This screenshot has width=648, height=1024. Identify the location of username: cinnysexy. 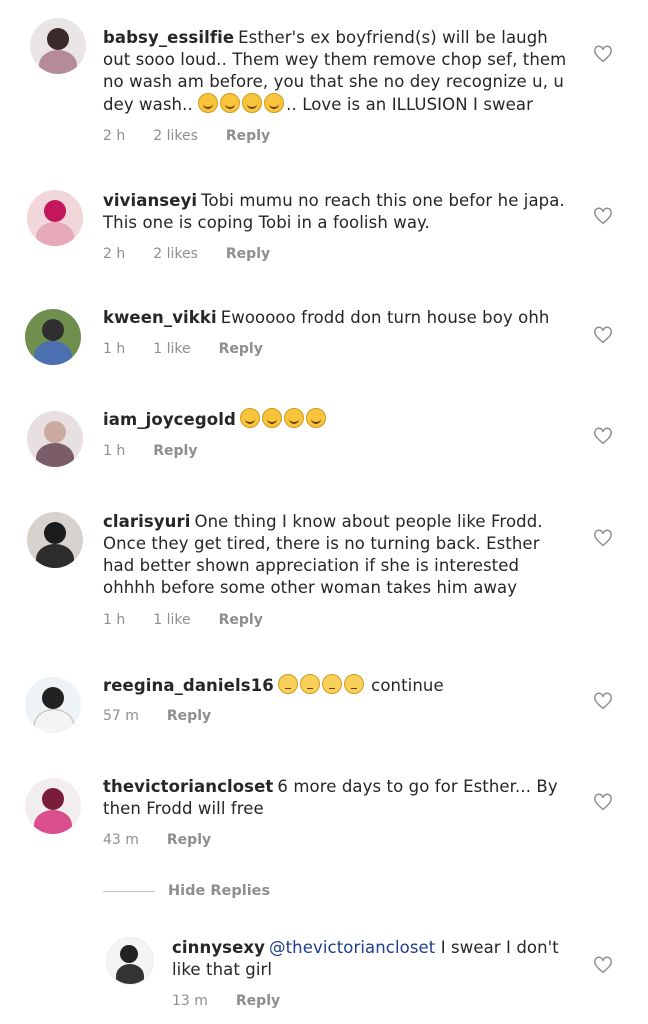
(218, 947).